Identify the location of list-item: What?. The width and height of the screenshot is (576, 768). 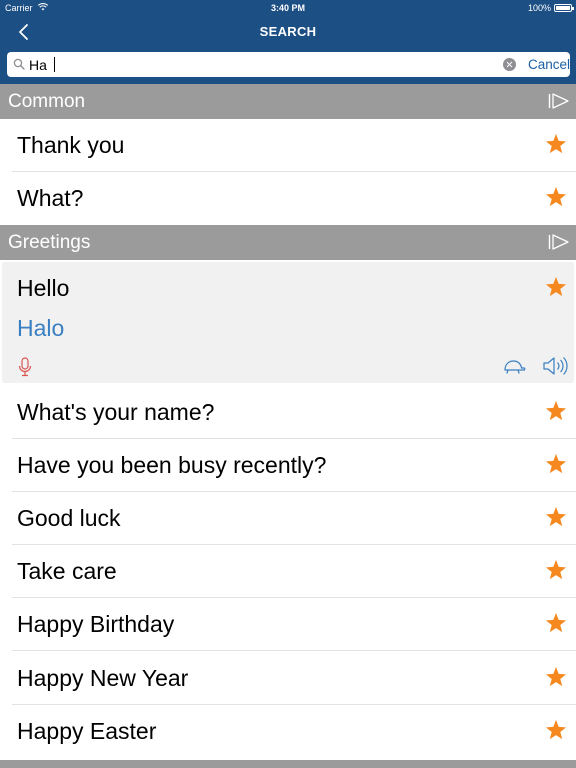
(288, 198).